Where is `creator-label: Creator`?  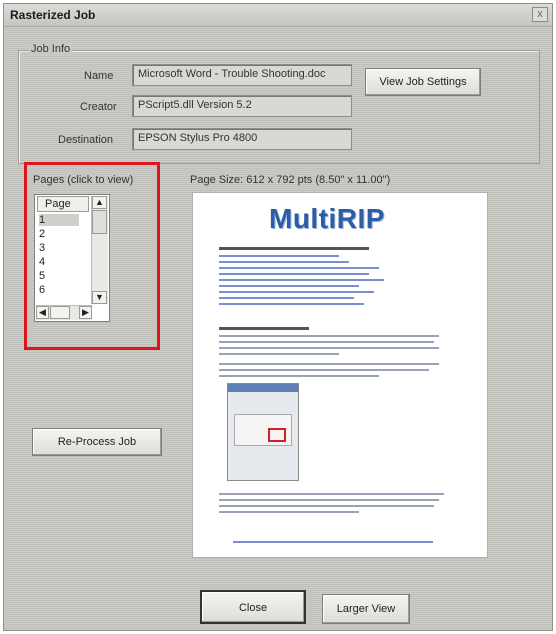
creator-label: Creator is located at coordinates (98, 107).